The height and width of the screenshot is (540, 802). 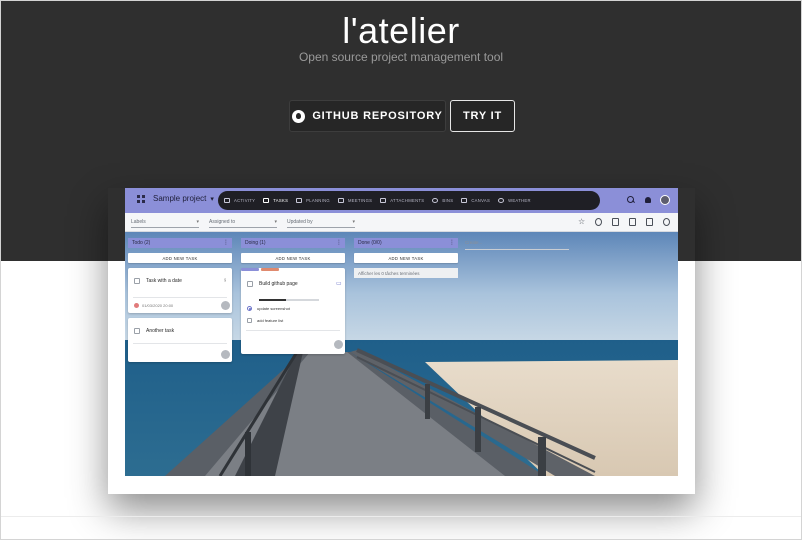 I want to click on task-title: Another task, so click(x=160, y=331).